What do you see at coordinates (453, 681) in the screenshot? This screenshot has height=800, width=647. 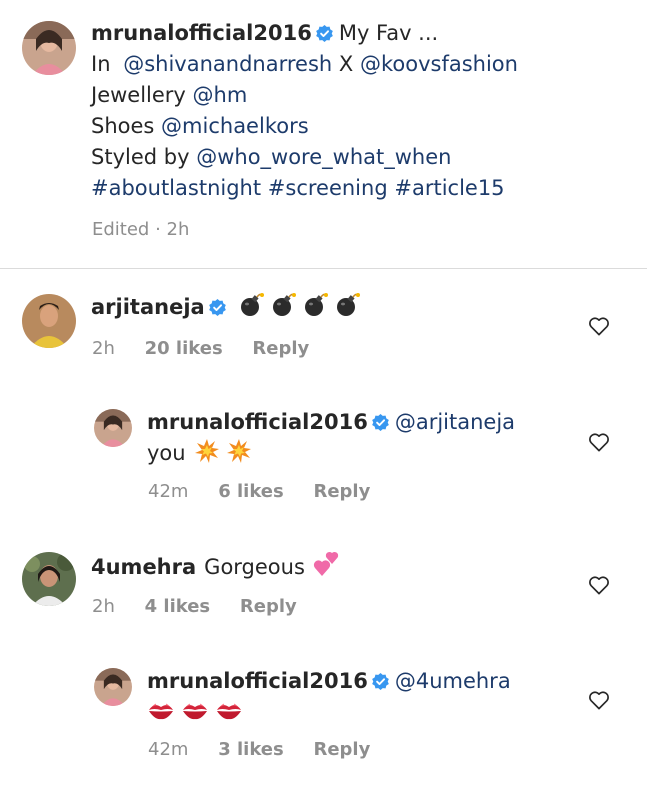 I see `mention-link: @4umehra` at bounding box center [453, 681].